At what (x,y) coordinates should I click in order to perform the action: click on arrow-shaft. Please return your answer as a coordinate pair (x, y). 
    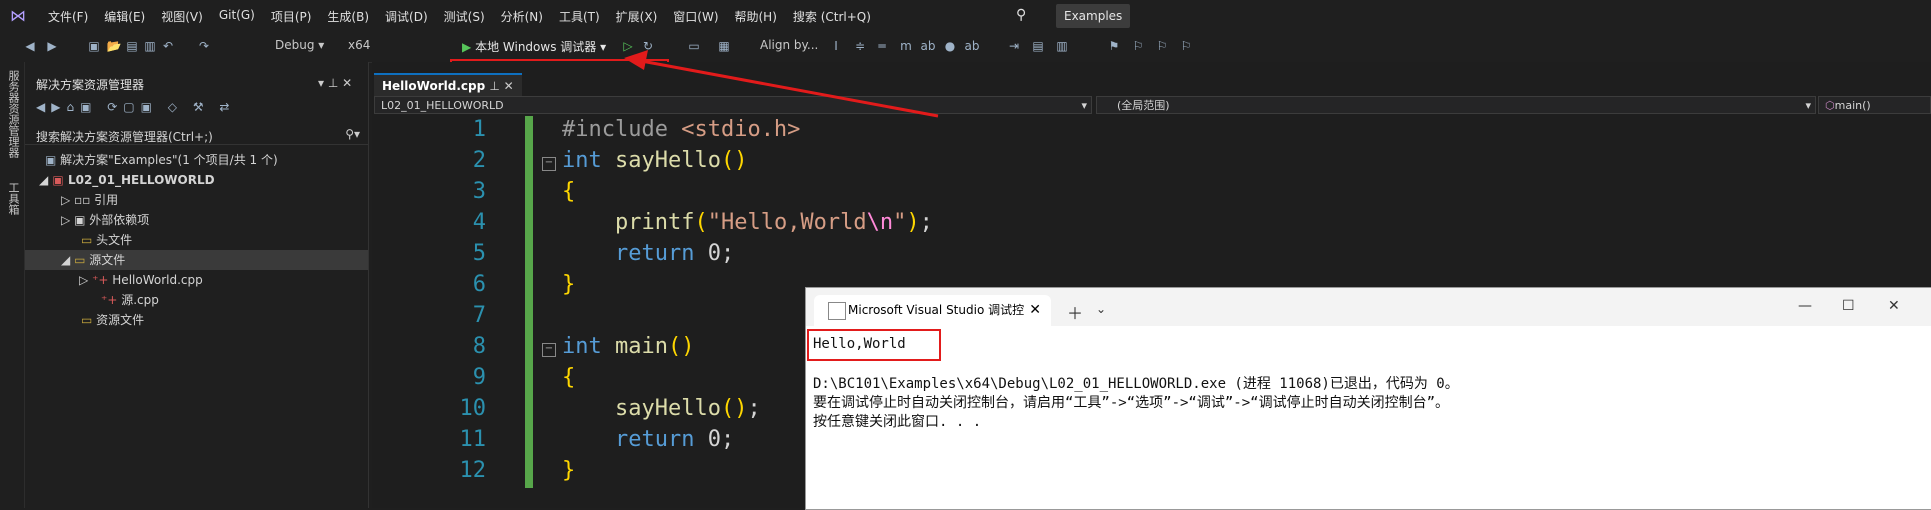
    Looking at the image, I should click on (787, 88).